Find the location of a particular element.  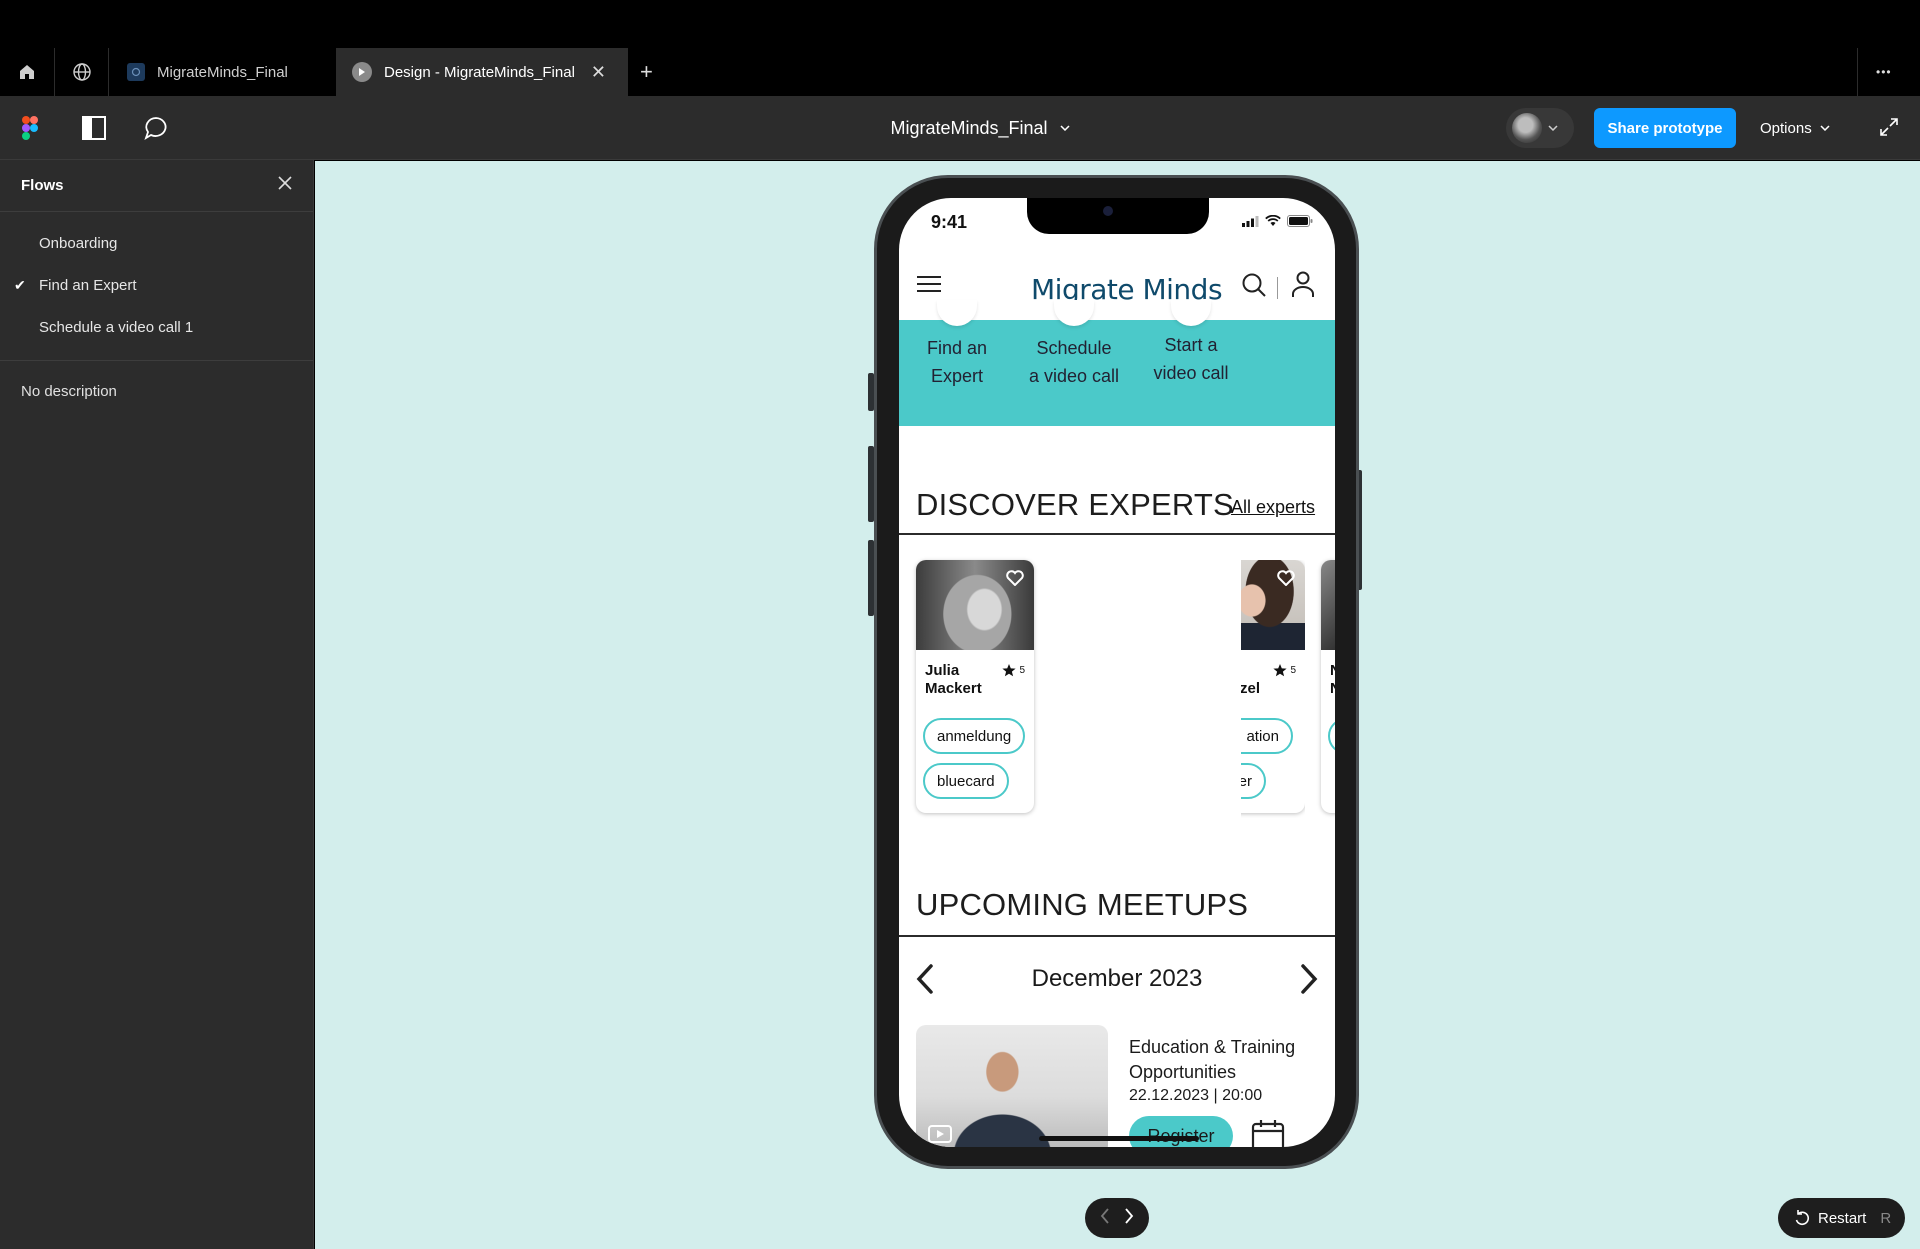

menu-button is located at coordinates (929, 285).